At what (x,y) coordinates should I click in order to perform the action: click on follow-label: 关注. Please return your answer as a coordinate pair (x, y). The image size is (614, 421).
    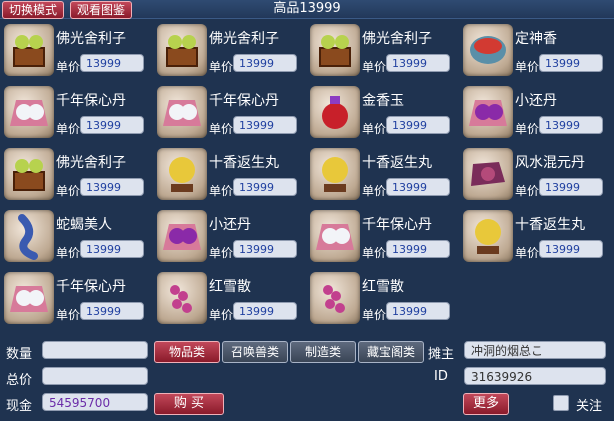
    Looking at the image, I should click on (589, 406).